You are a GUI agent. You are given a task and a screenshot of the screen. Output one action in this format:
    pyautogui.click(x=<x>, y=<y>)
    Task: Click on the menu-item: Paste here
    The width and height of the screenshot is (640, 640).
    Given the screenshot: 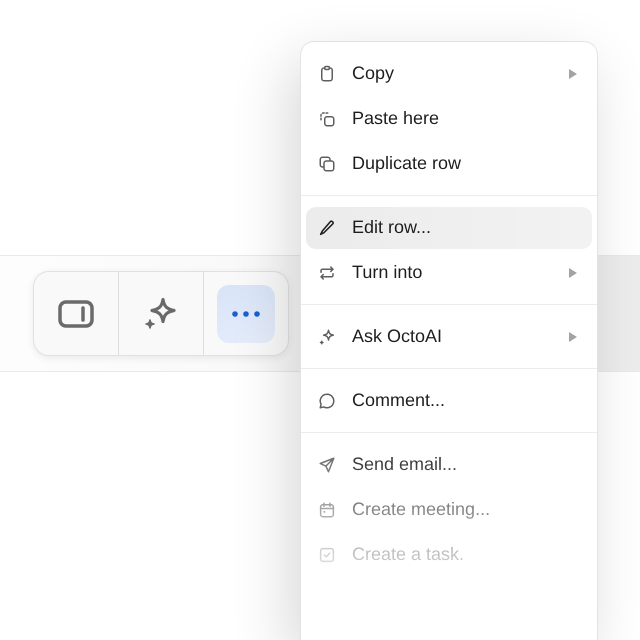 What is the action you would take?
    pyautogui.click(x=449, y=119)
    